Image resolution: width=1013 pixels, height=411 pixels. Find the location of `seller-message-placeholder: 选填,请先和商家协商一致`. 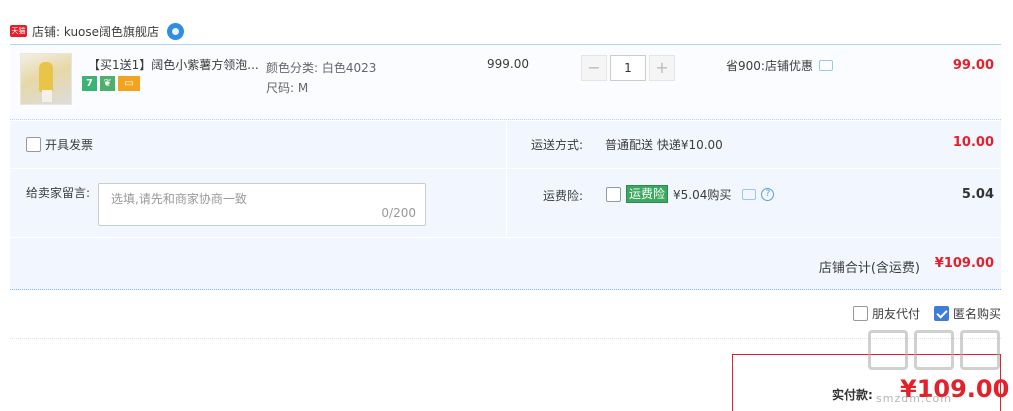

seller-message-placeholder: 选填,请先和商家协商一致 is located at coordinates (179, 199).